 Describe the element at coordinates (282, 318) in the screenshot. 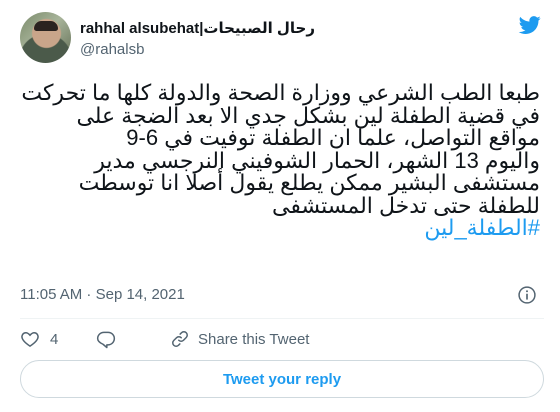

I see `divider` at that location.